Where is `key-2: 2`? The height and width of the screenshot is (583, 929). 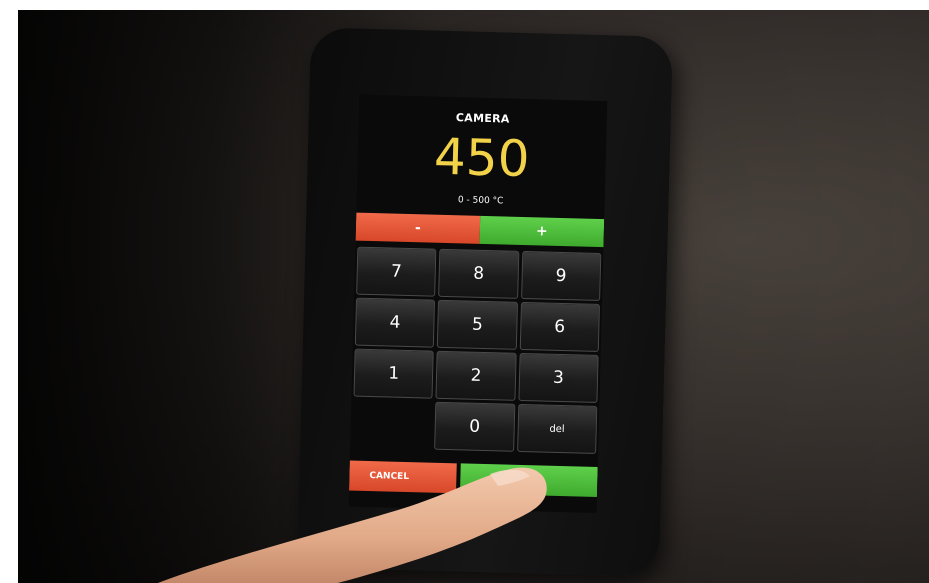 key-2: 2 is located at coordinates (476, 375).